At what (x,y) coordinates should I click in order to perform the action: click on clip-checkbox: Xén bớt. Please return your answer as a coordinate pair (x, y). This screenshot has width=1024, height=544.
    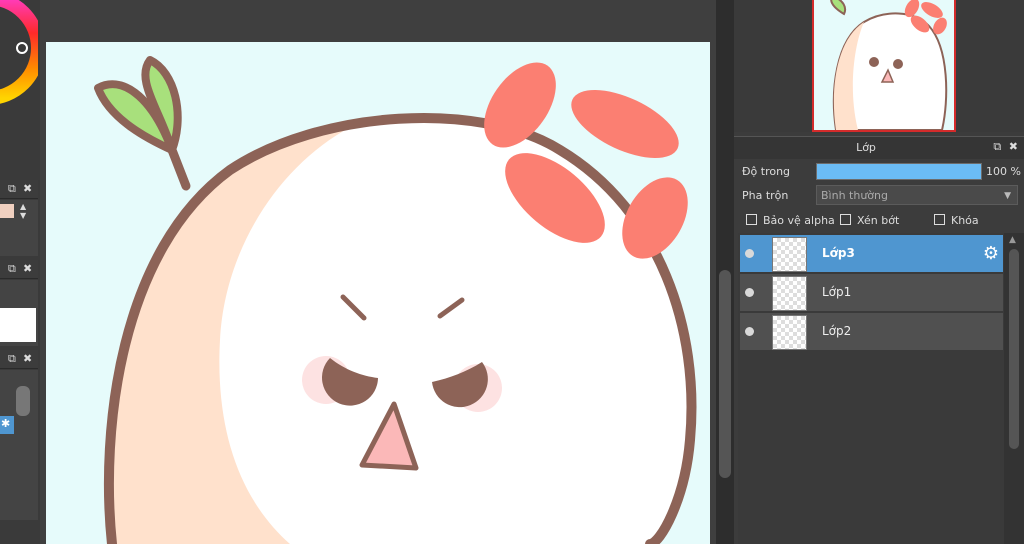
    Looking at the image, I should click on (869, 220).